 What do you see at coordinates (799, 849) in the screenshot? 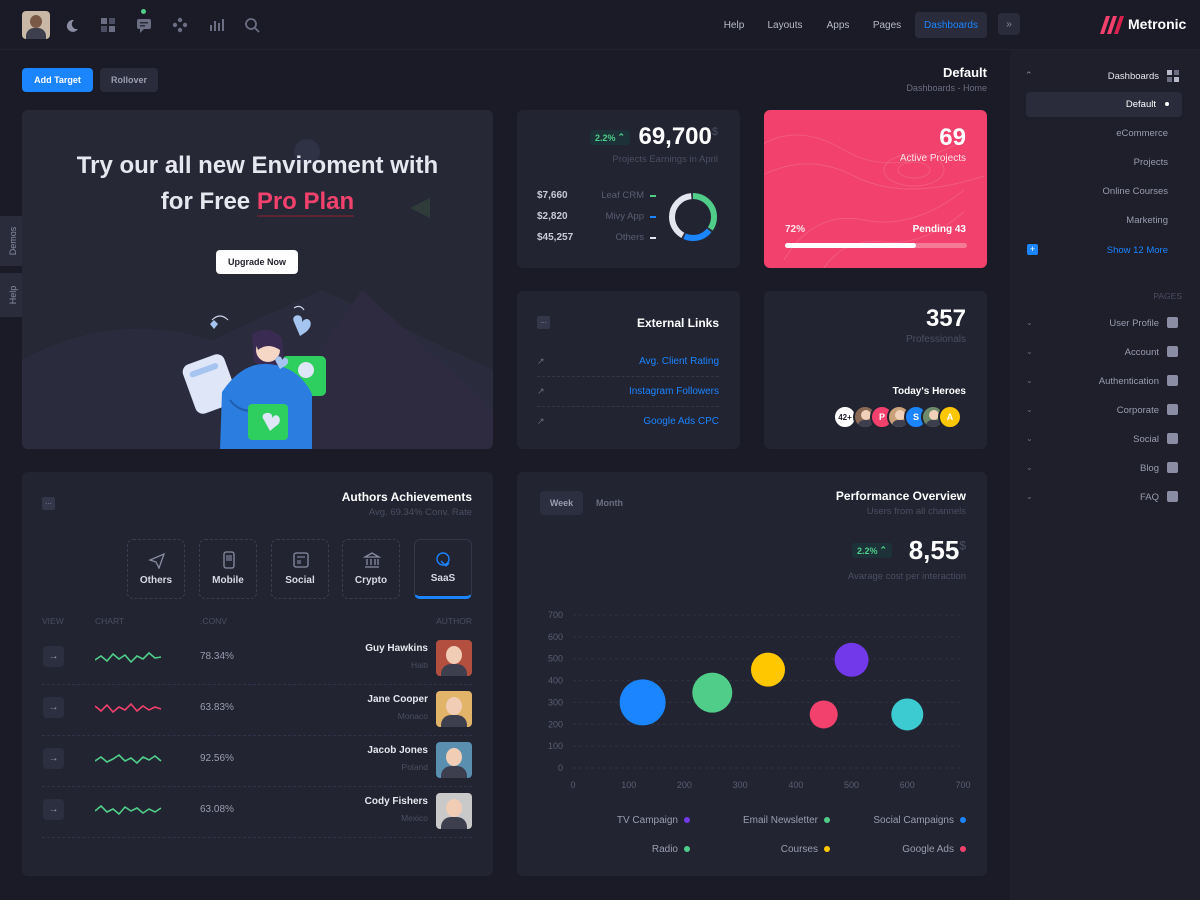
I see `legend-label: Courses` at bounding box center [799, 849].